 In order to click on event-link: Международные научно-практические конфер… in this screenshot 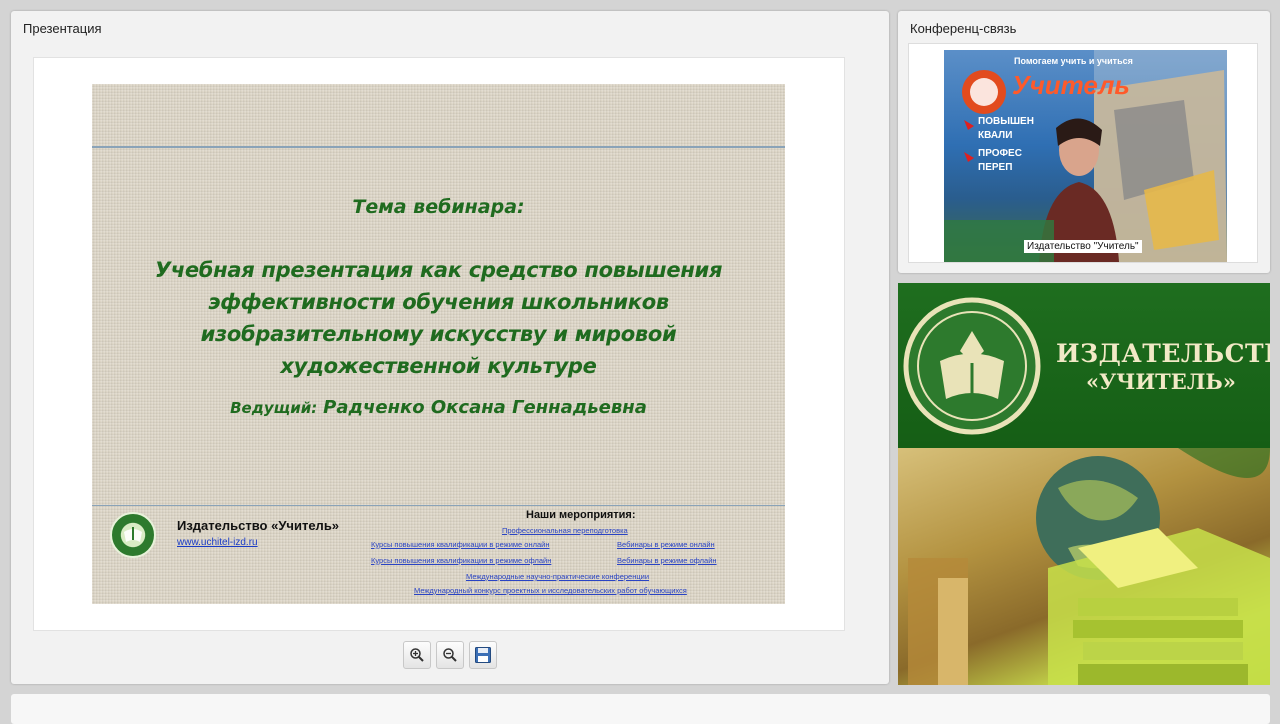, I will do `click(557, 576)`.